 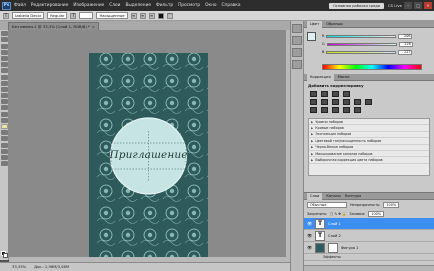 I want to click on menu-view: Просмотр, so click(x=189, y=5).